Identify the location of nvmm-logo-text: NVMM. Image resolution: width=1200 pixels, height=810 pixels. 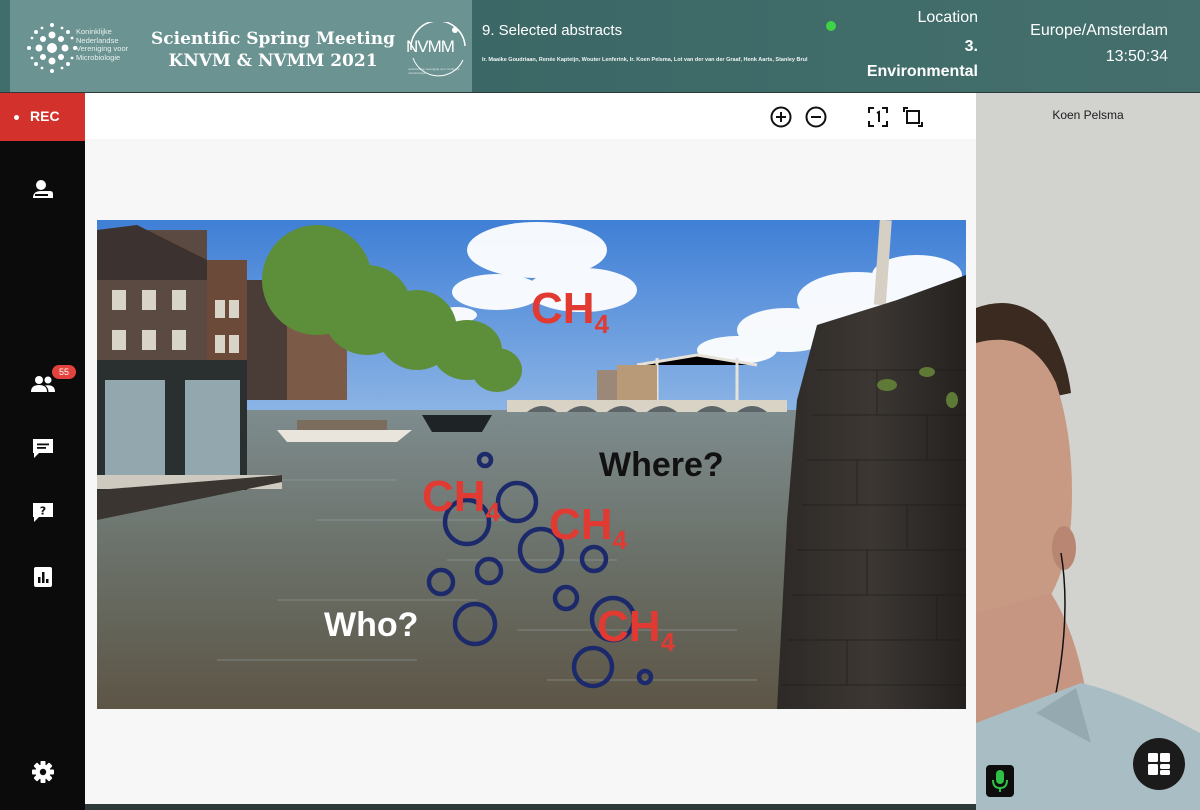
(430, 46).